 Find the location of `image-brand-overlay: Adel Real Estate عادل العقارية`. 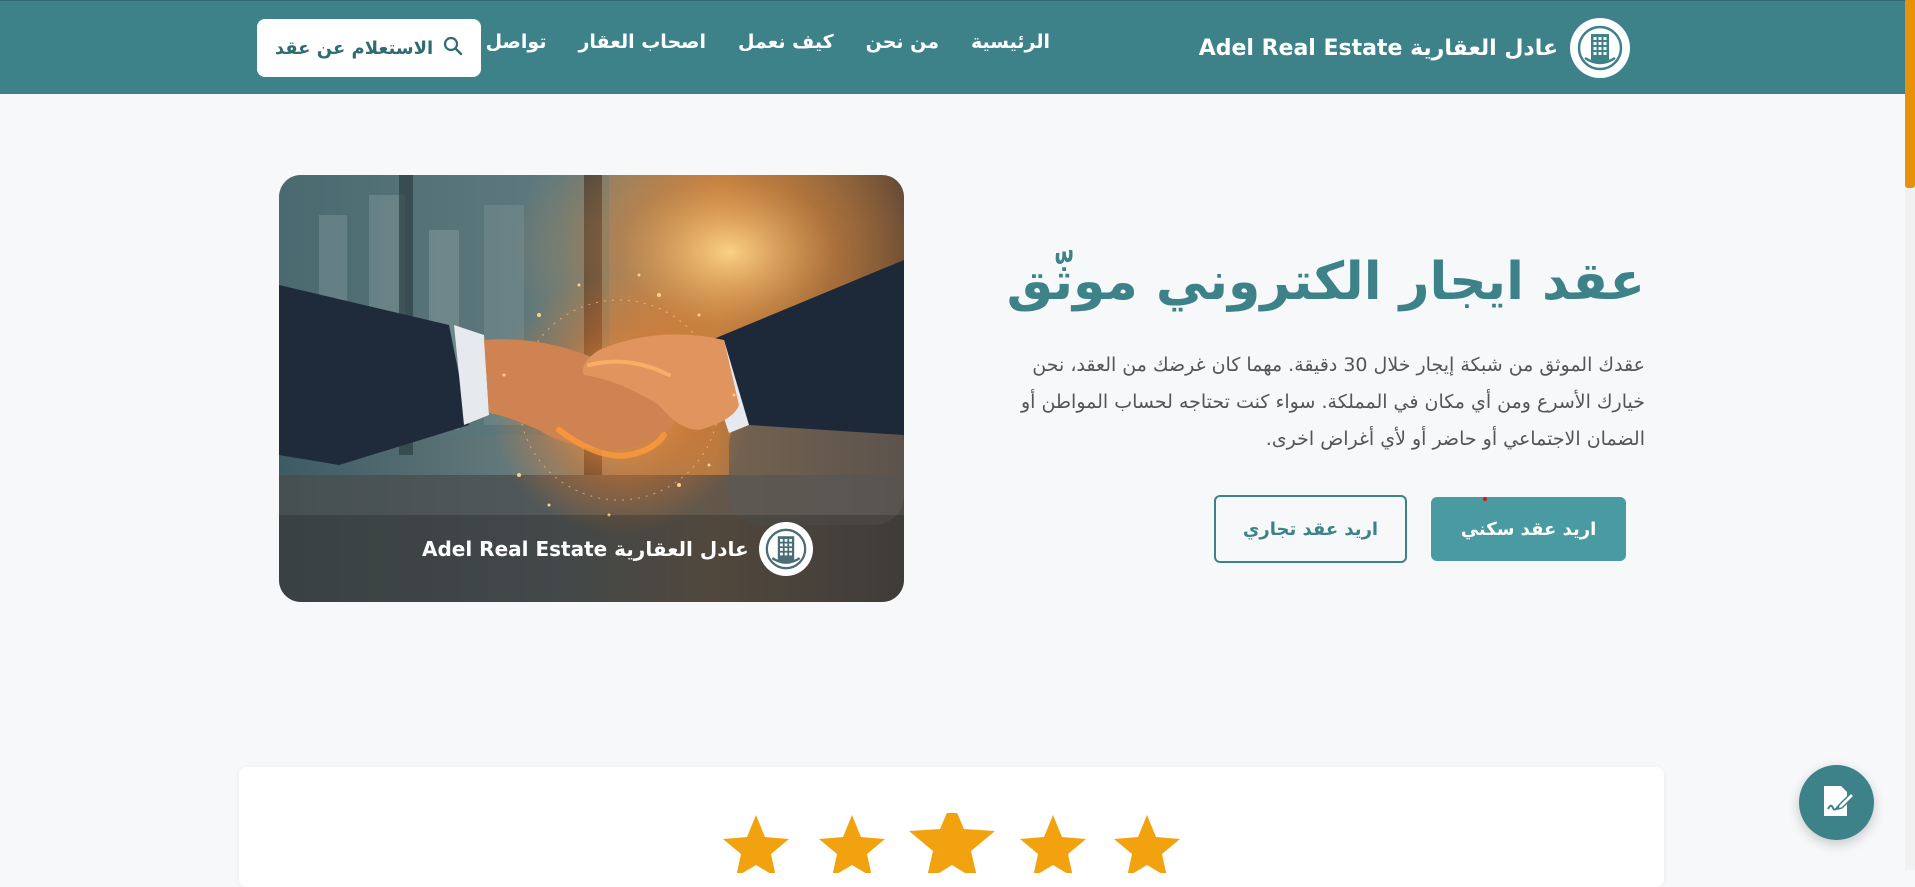

image-brand-overlay: Adel Real Estate عادل العقارية is located at coordinates (617, 549).